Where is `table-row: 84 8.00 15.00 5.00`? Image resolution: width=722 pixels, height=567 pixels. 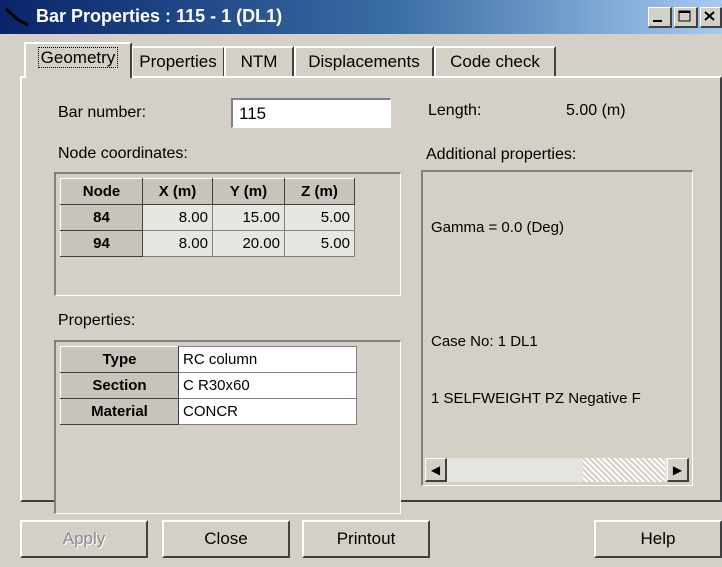 table-row: 84 8.00 15.00 5.00 is located at coordinates (207, 217).